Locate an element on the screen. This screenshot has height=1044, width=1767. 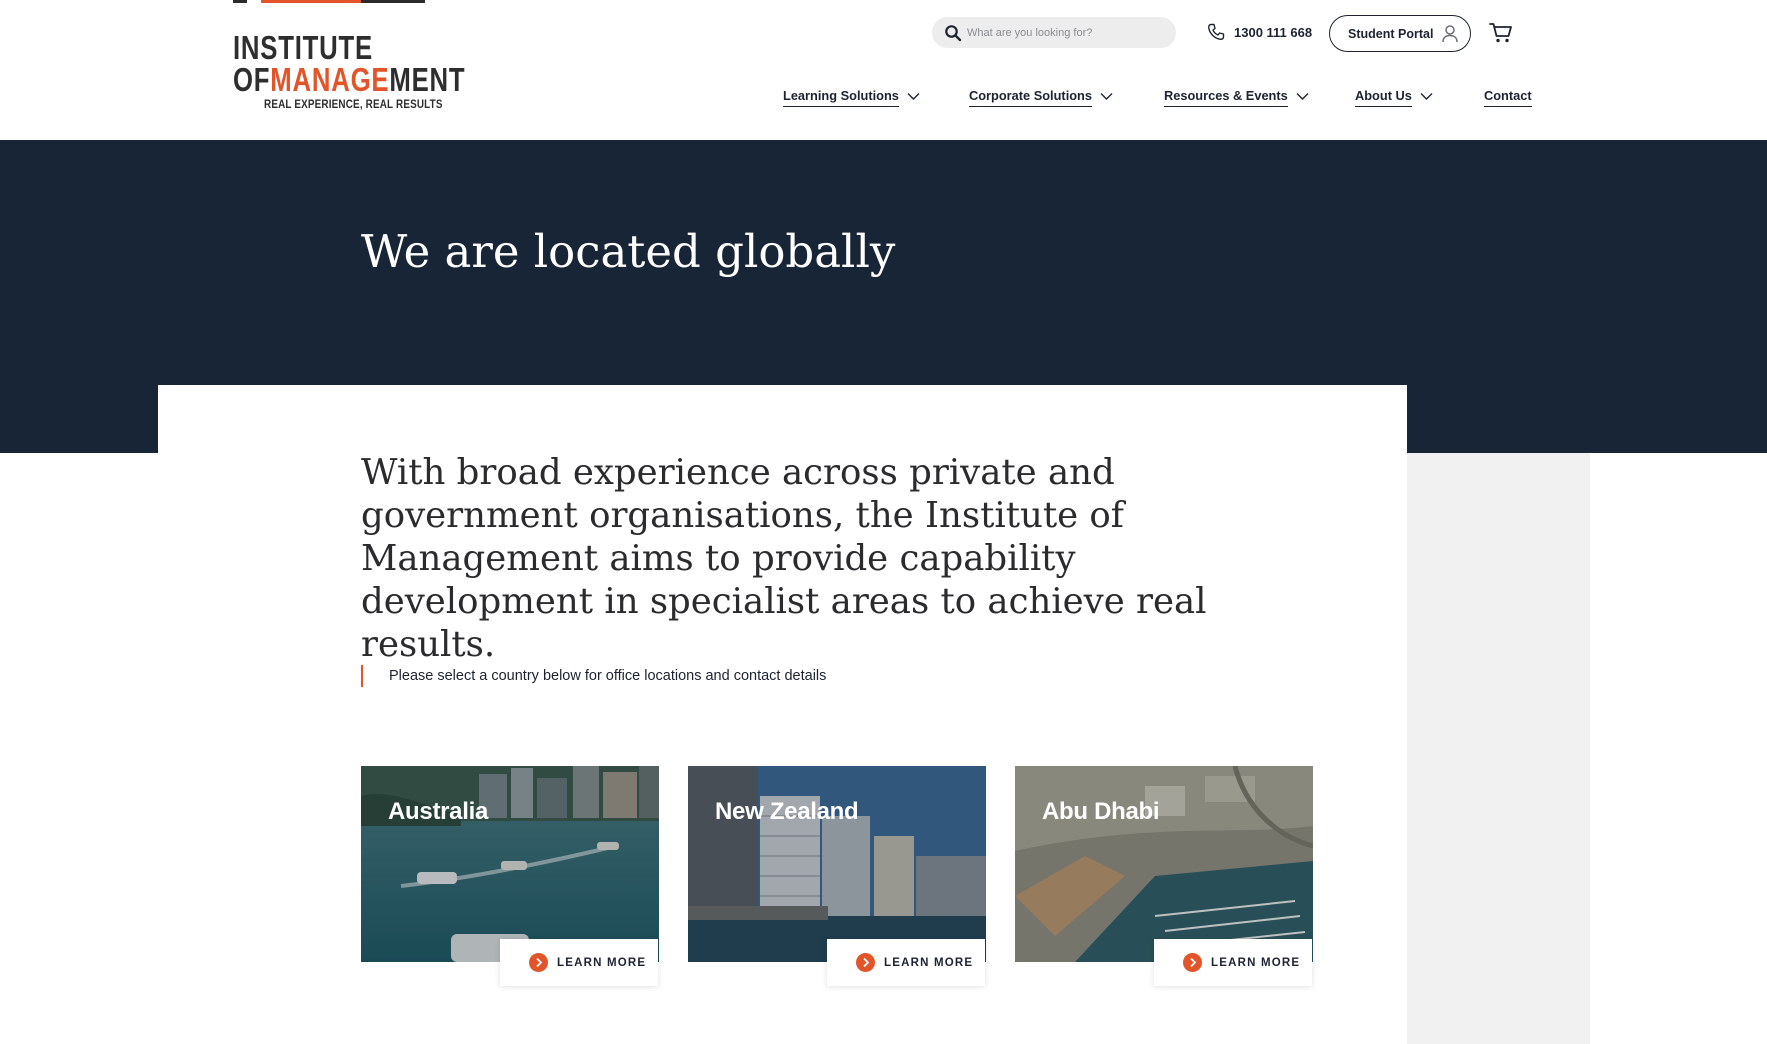
logo-line-2: OFMANAGEMENT is located at coordinates (349, 79).